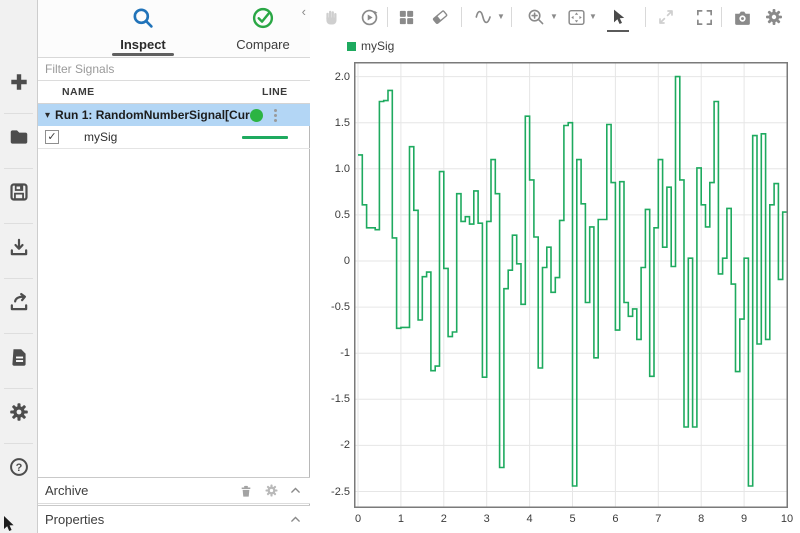 This screenshot has width=800, height=533. I want to click on signal-row: ✓ mySig, so click(174, 137).